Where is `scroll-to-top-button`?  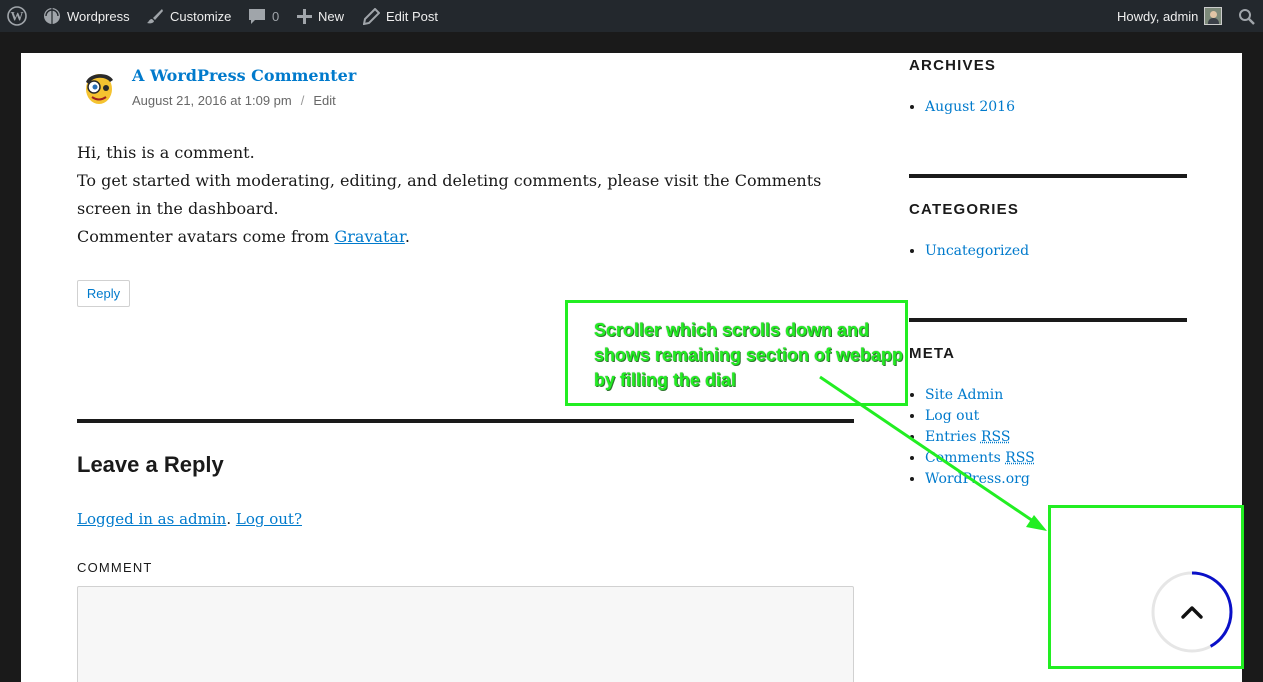
scroll-to-top-button is located at coordinates (1192, 612).